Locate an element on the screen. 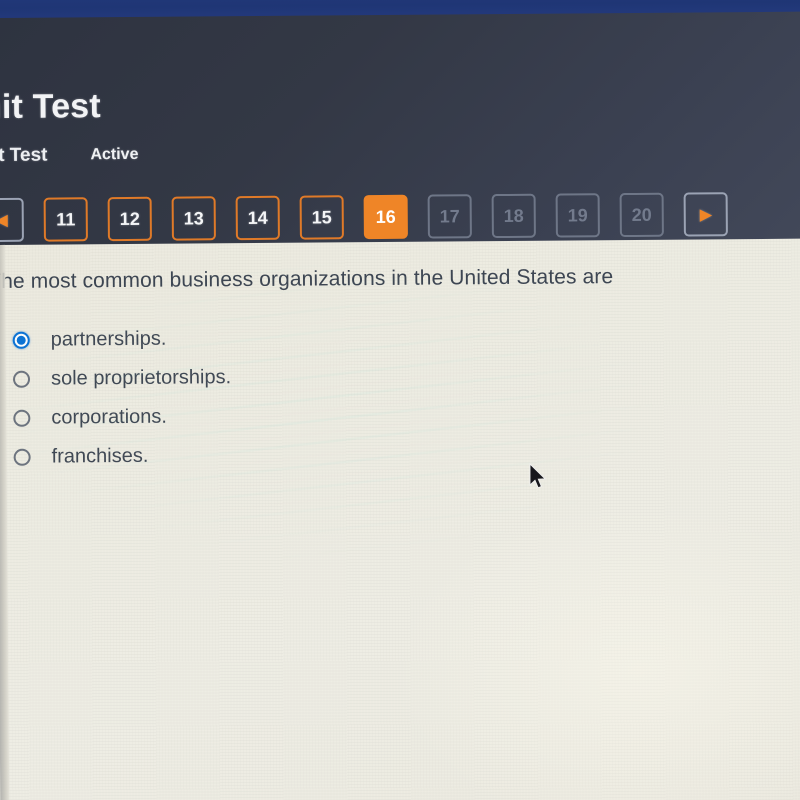  pager-item-17: 17 is located at coordinates (449, 216).